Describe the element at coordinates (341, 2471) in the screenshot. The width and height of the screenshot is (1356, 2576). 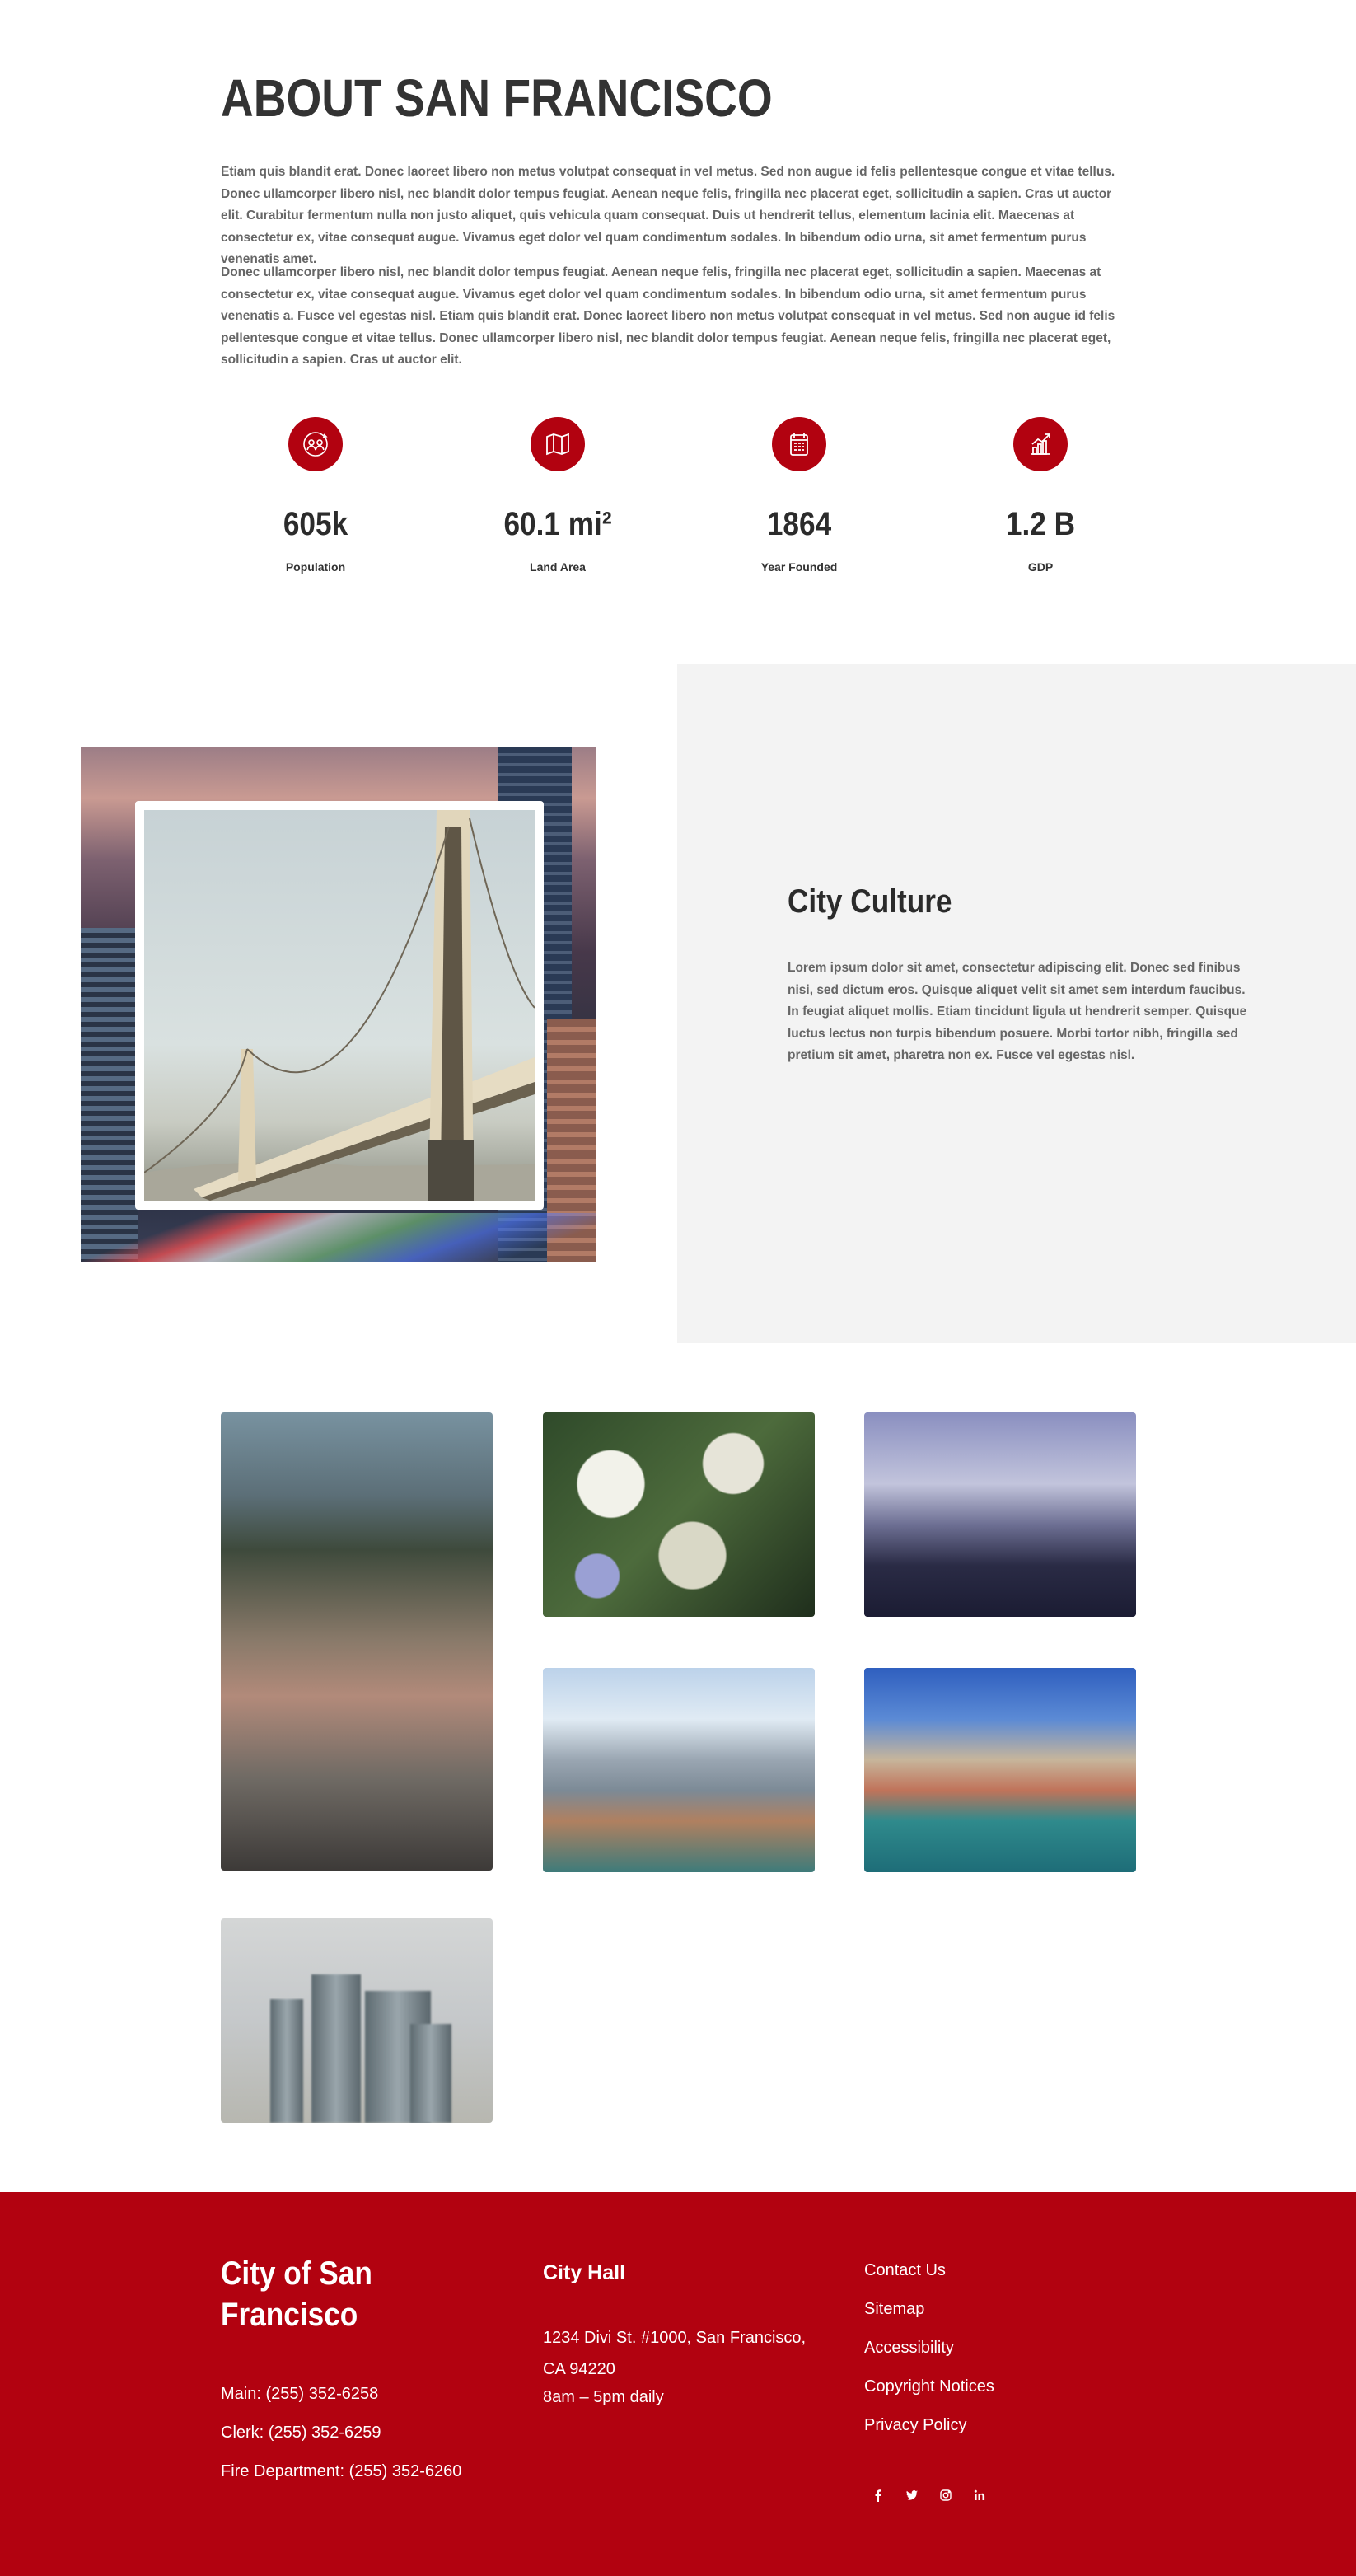
I see `phone-fire-department: Fire Department: (255) 352-6260` at that location.